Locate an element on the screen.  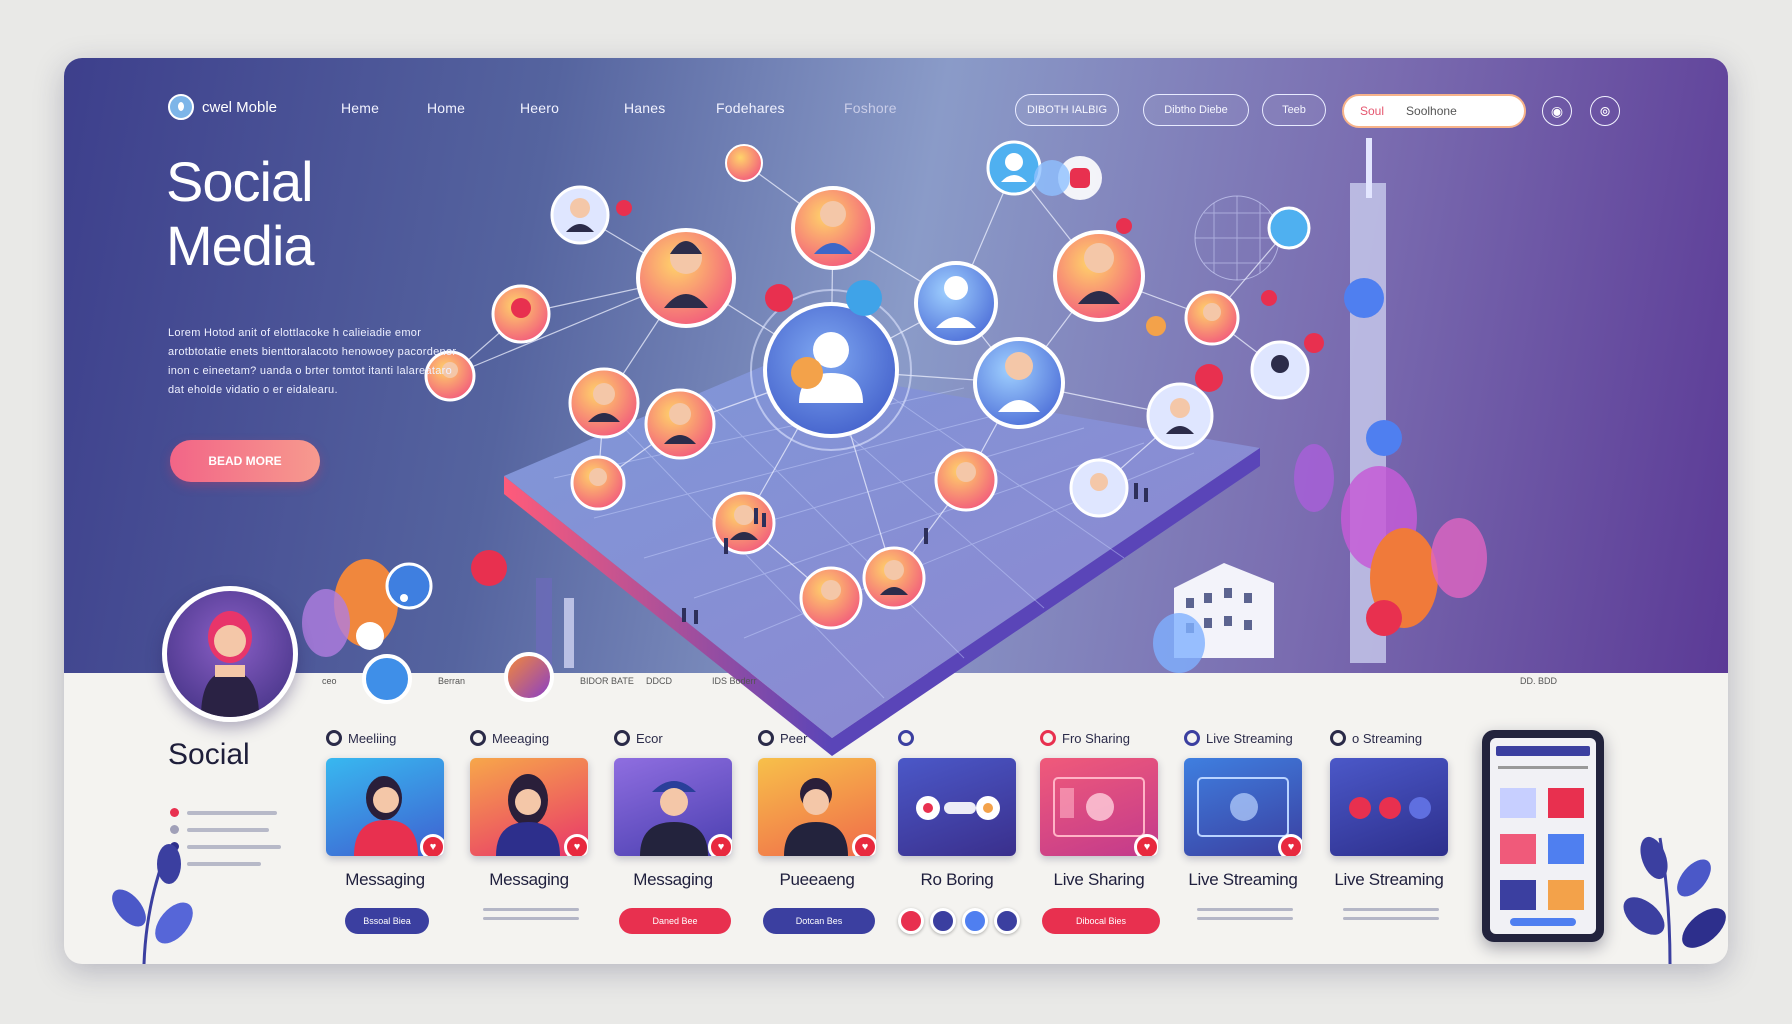
hero-title-line1: Social is located at coordinates (240, 181).